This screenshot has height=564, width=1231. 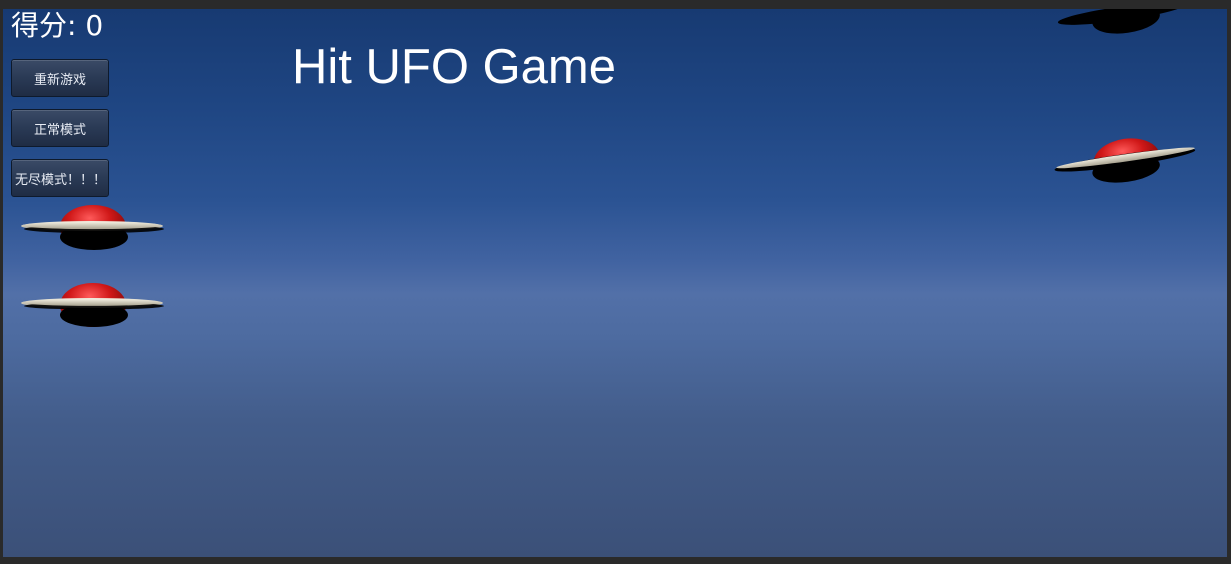 I want to click on endless-mode-button: 无尽模式！！！, so click(x=60, y=178).